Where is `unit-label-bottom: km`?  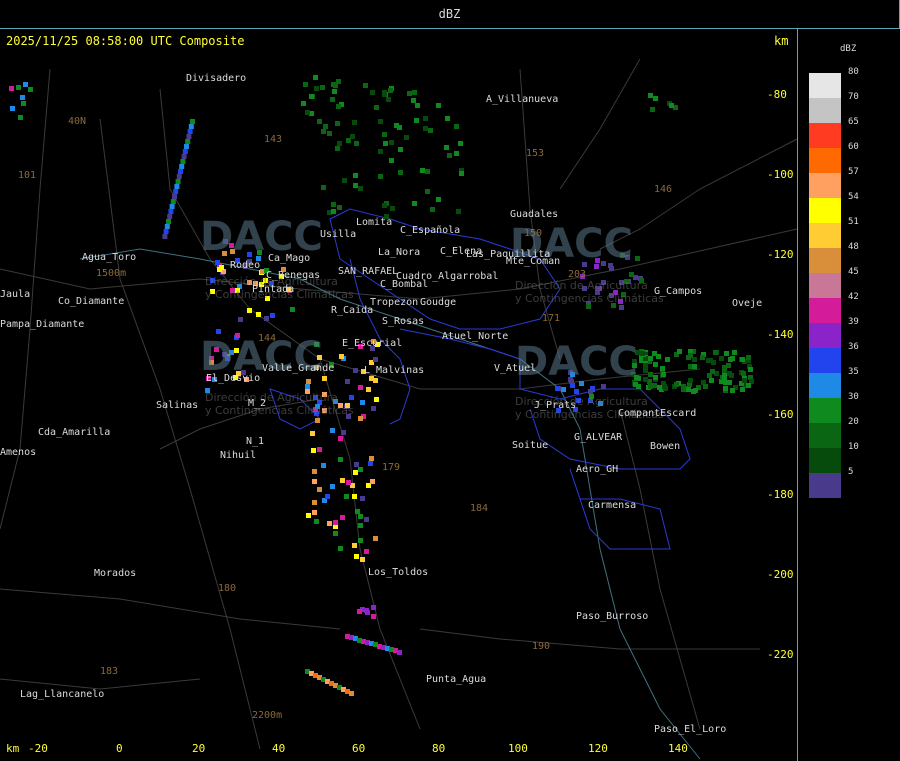 unit-label-bottom: km is located at coordinates (13, 748).